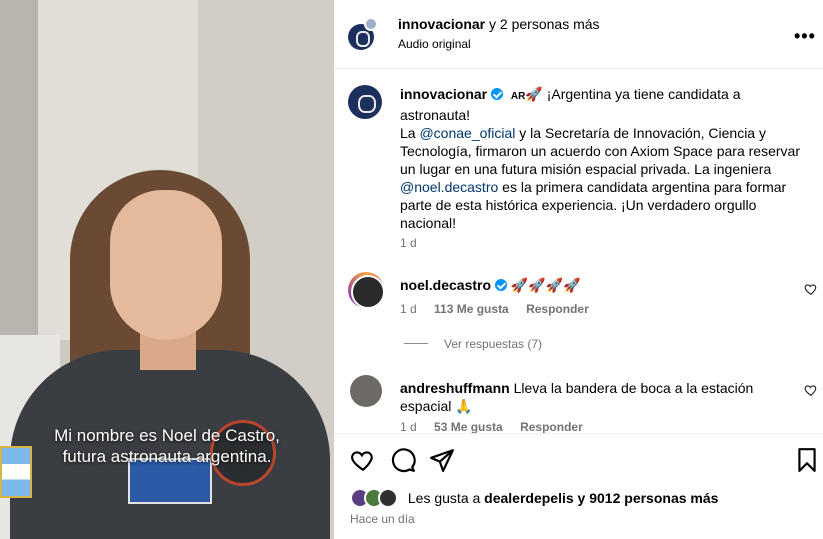 Image resolution: width=823 pixels, height=539 pixels. I want to click on comment-body: 🚀🚀🚀🚀, so click(545, 285).